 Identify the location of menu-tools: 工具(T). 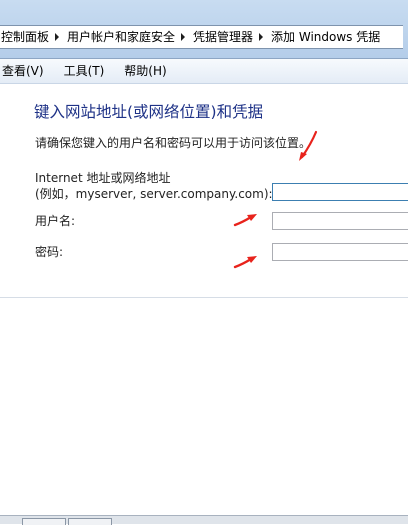
(84, 71).